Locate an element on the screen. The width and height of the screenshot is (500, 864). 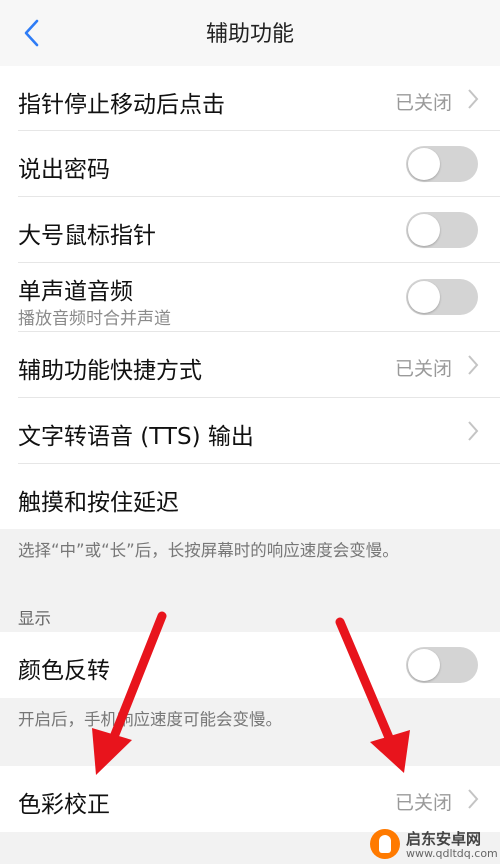
row-touch-hold-delay: 触摸和按住延迟 is located at coordinates (250, 496).